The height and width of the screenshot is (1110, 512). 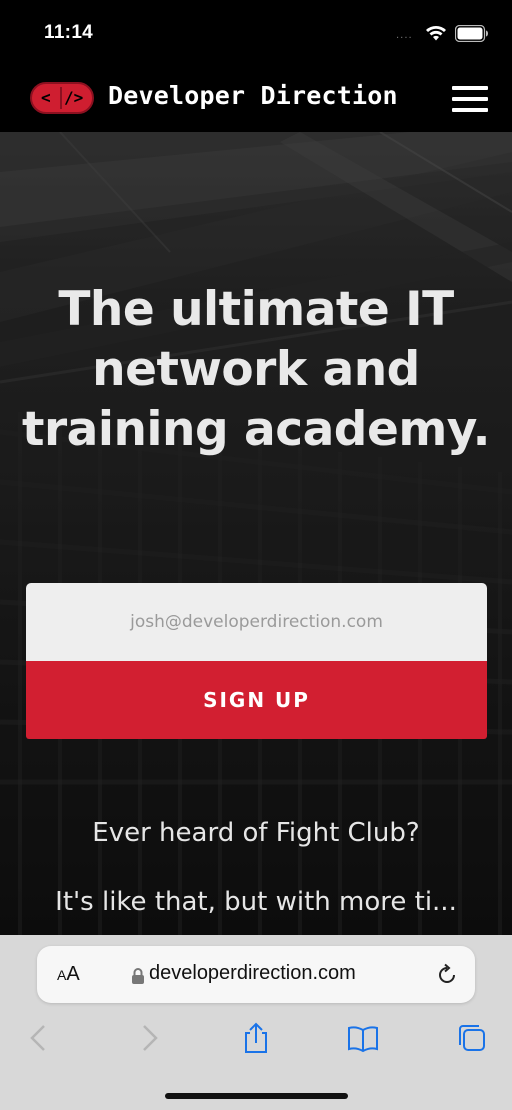 What do you see at coordinates (363, 1038) in the screenshot?
I see `bookmarks-icon` at bounding box center [363, 1038].